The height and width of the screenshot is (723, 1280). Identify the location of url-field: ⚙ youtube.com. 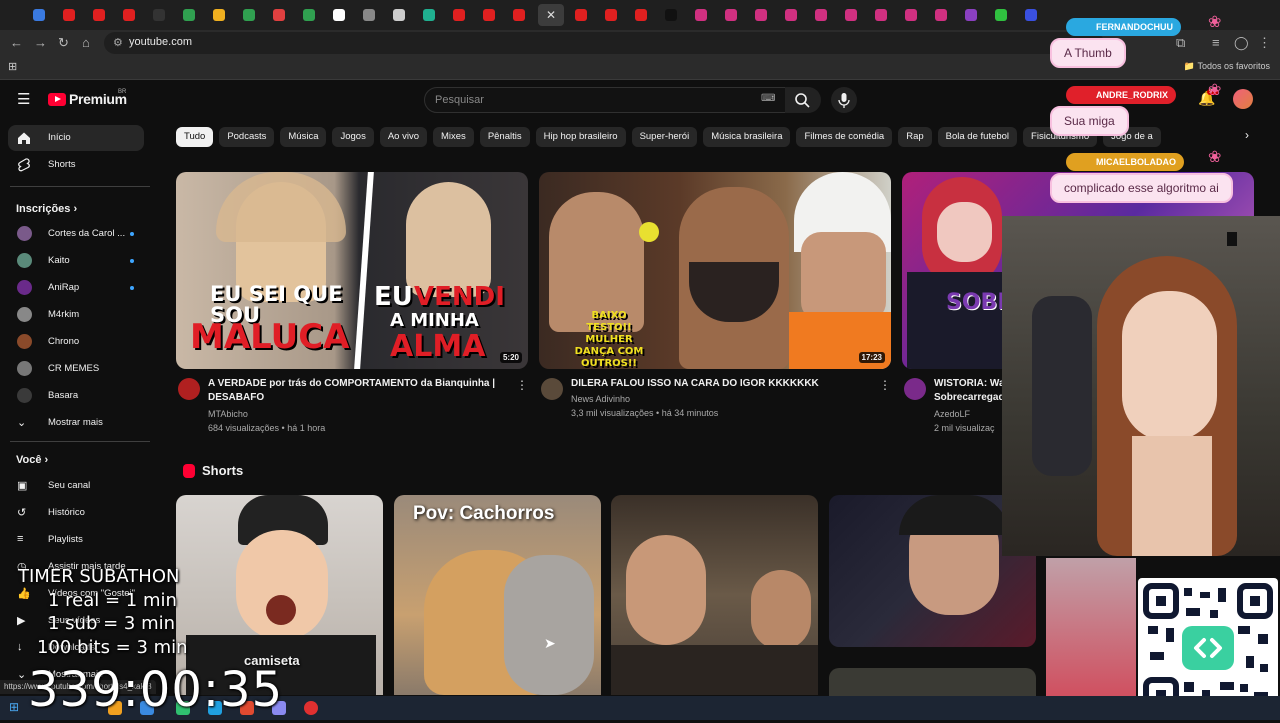
(604, 43).